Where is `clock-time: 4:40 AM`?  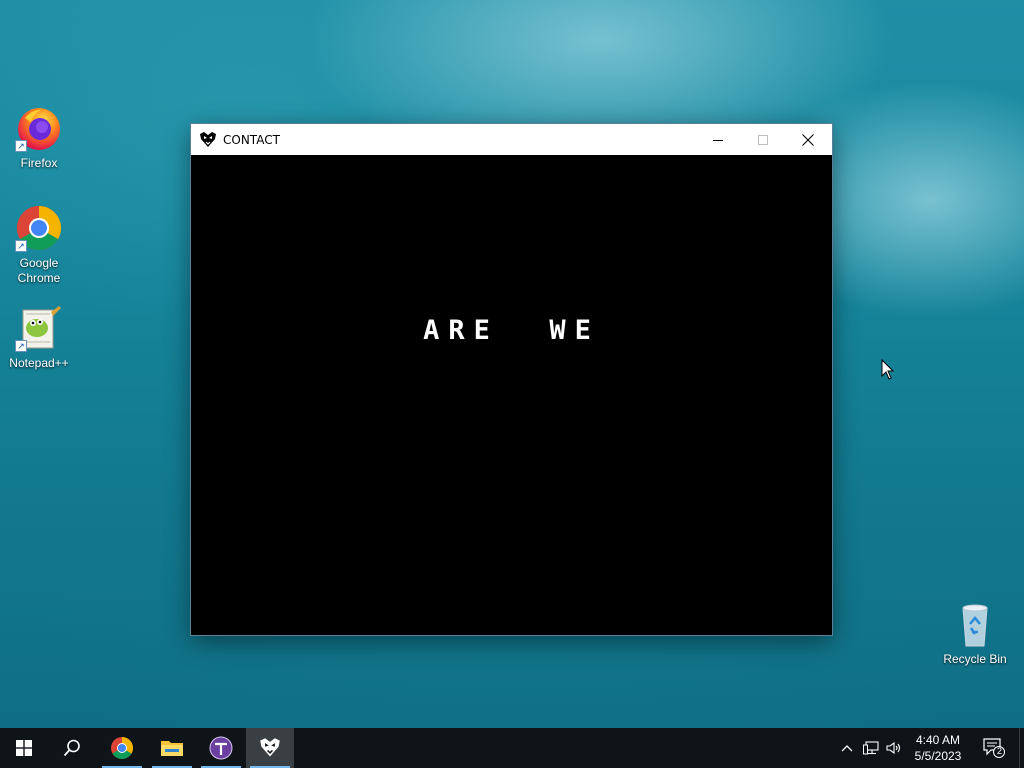 clock-time: 4:40 AM is located at coordinates (938, 740).